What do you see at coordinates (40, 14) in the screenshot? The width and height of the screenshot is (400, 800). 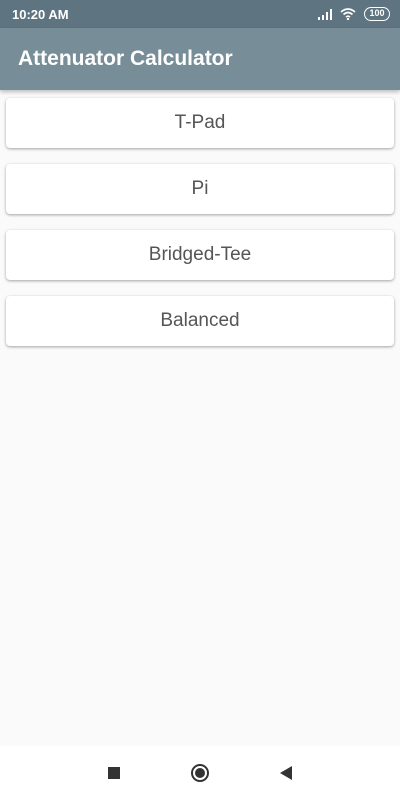 I see `status-time: 10:20 AM` at bounding box center [40, 14].